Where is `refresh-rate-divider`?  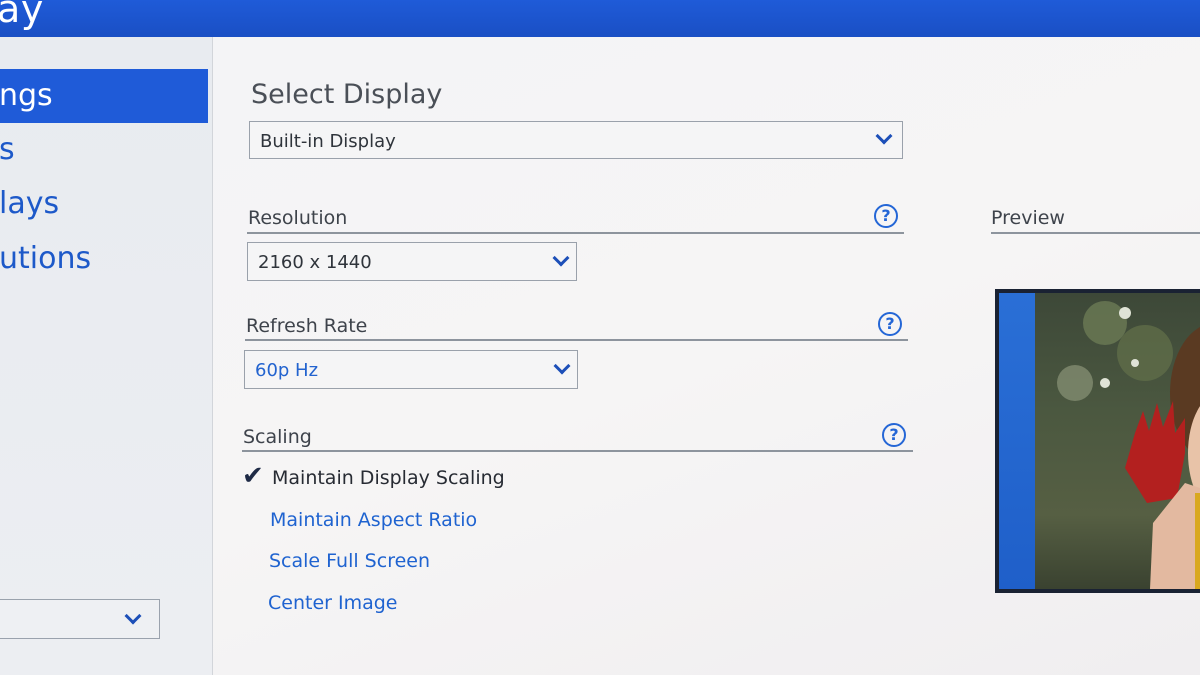
refresh-rate-divider is located at coordinates (576, 340).